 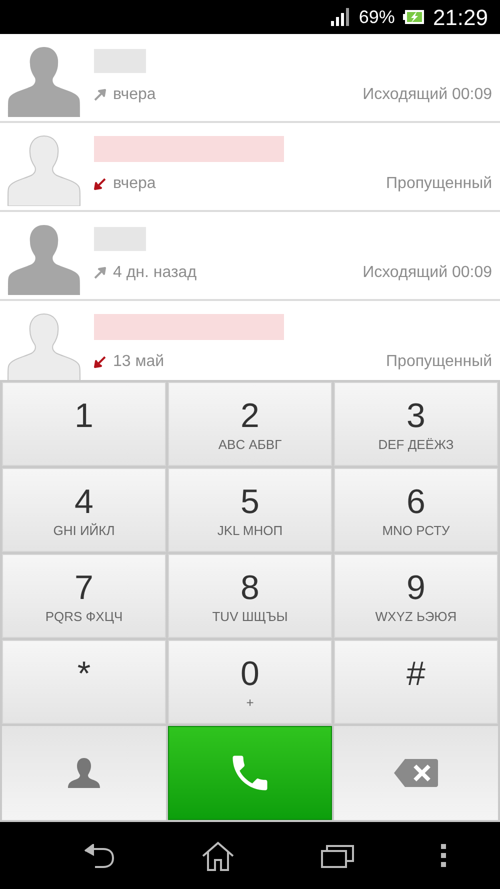 I want to click on backspace-button, so click(x=416, y=773).